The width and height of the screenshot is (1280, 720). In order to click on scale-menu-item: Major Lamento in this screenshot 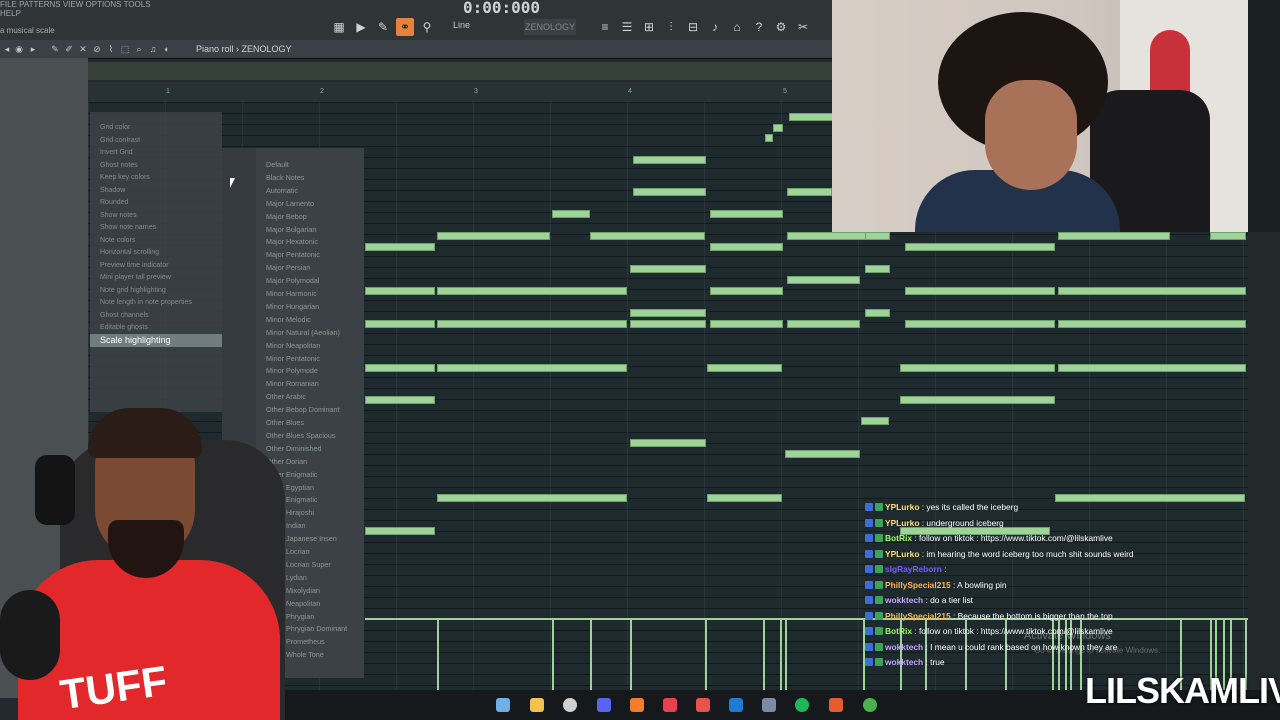, I will do `click(290, 203)`.